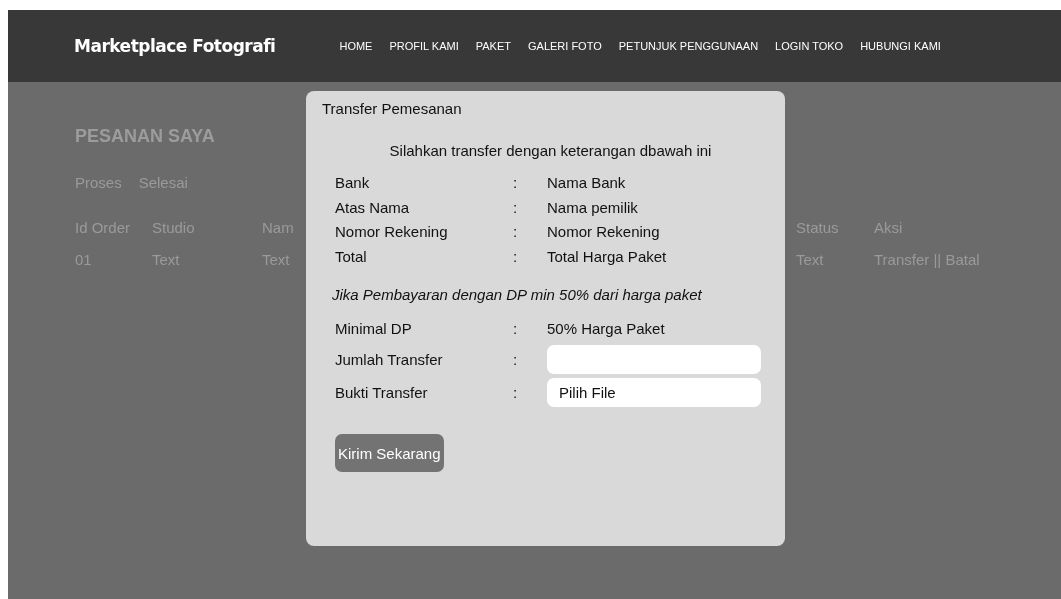 The height and width of the screenshot is (599, 1061). Describe the element at coordinates (356, 46) in the screenshot. I see `nav-link: HOME` at that location.